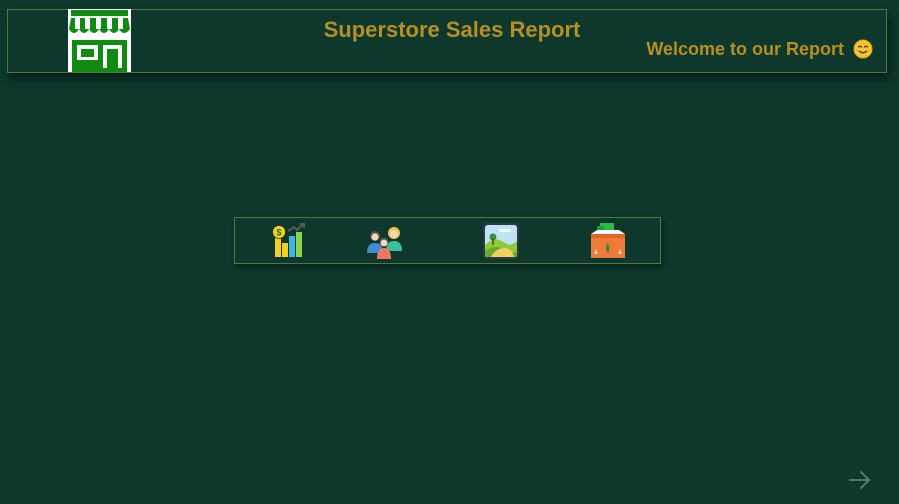 The width and height of the screenshot is (899, 504). I want to click on nav-button-map, so click(501, 241).